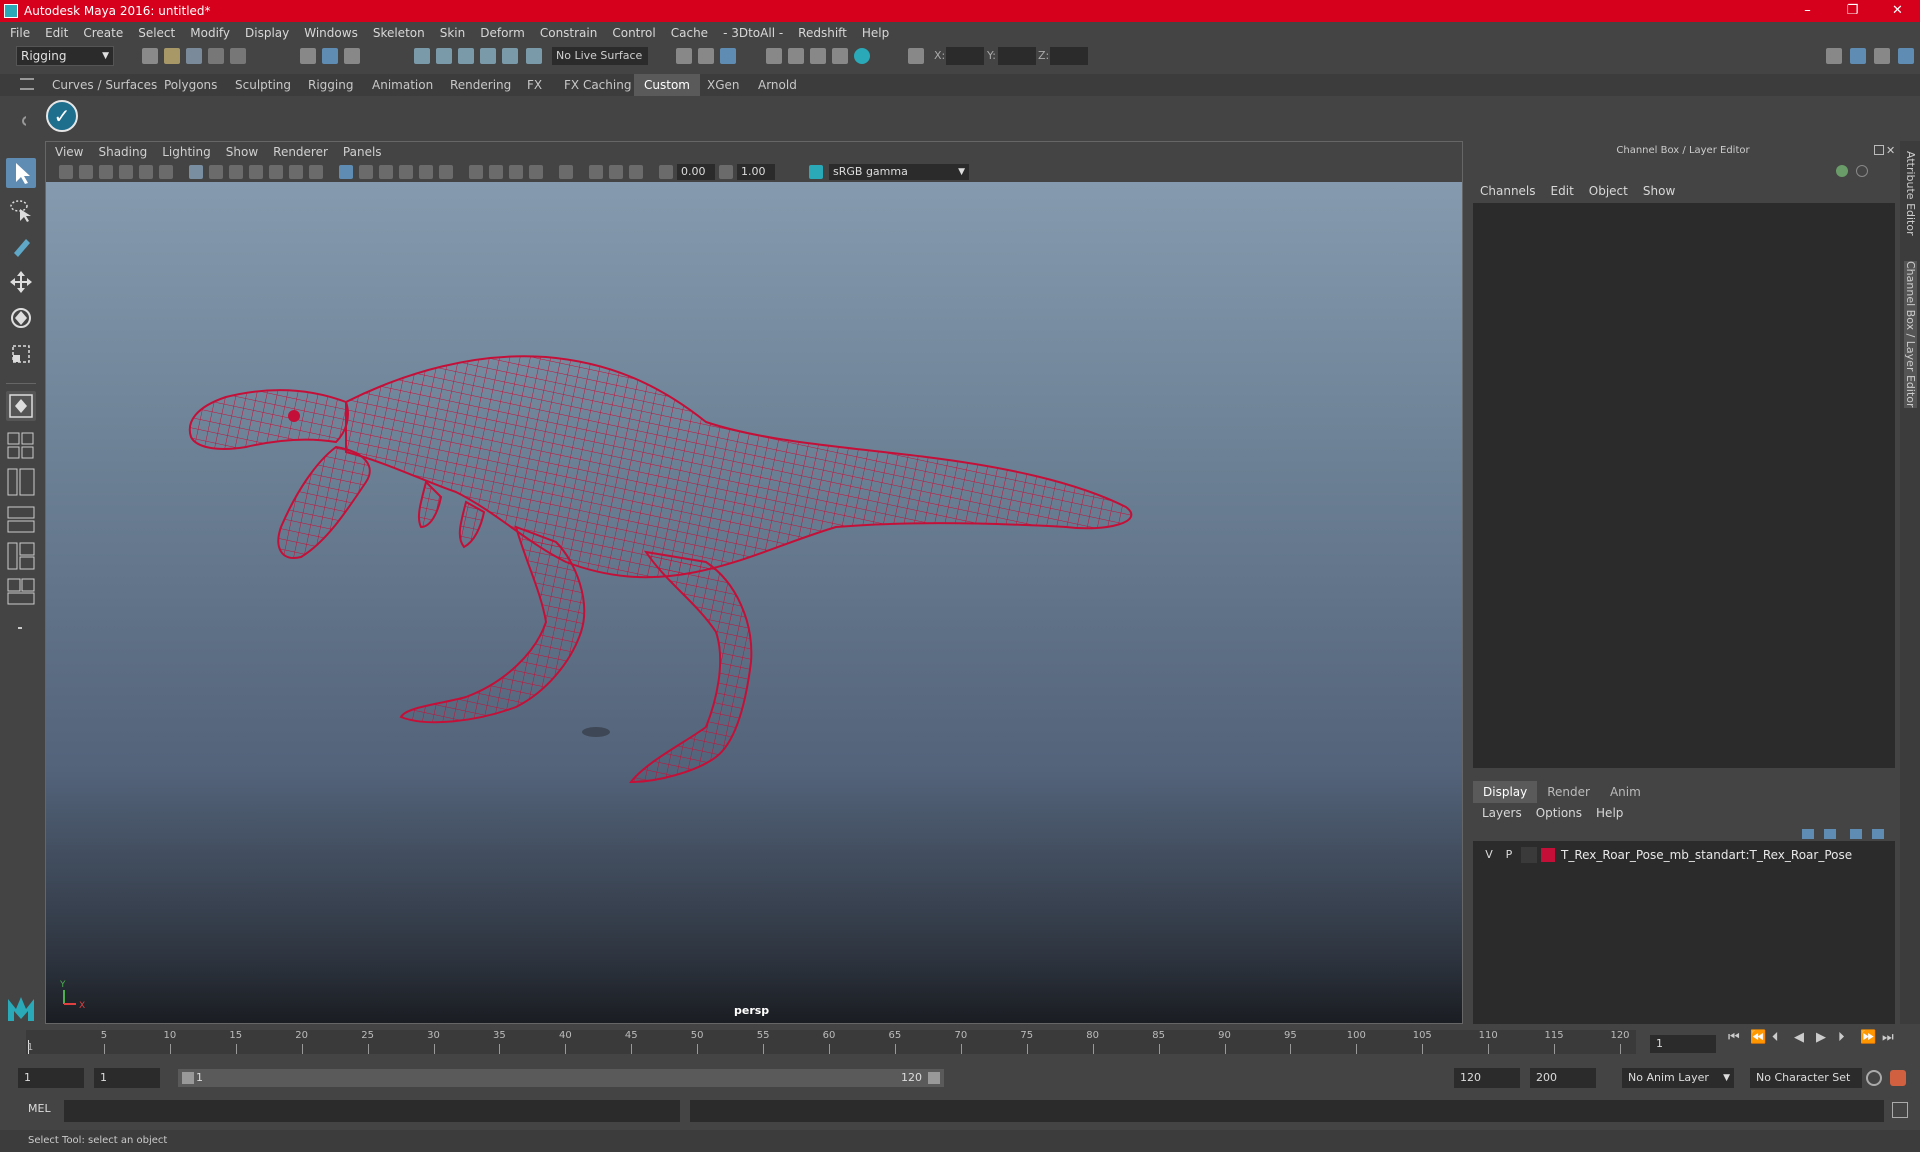  Describe the element at coordinates (426, 172) in the screenshot. I see `use-all-lights-icon` at that location.